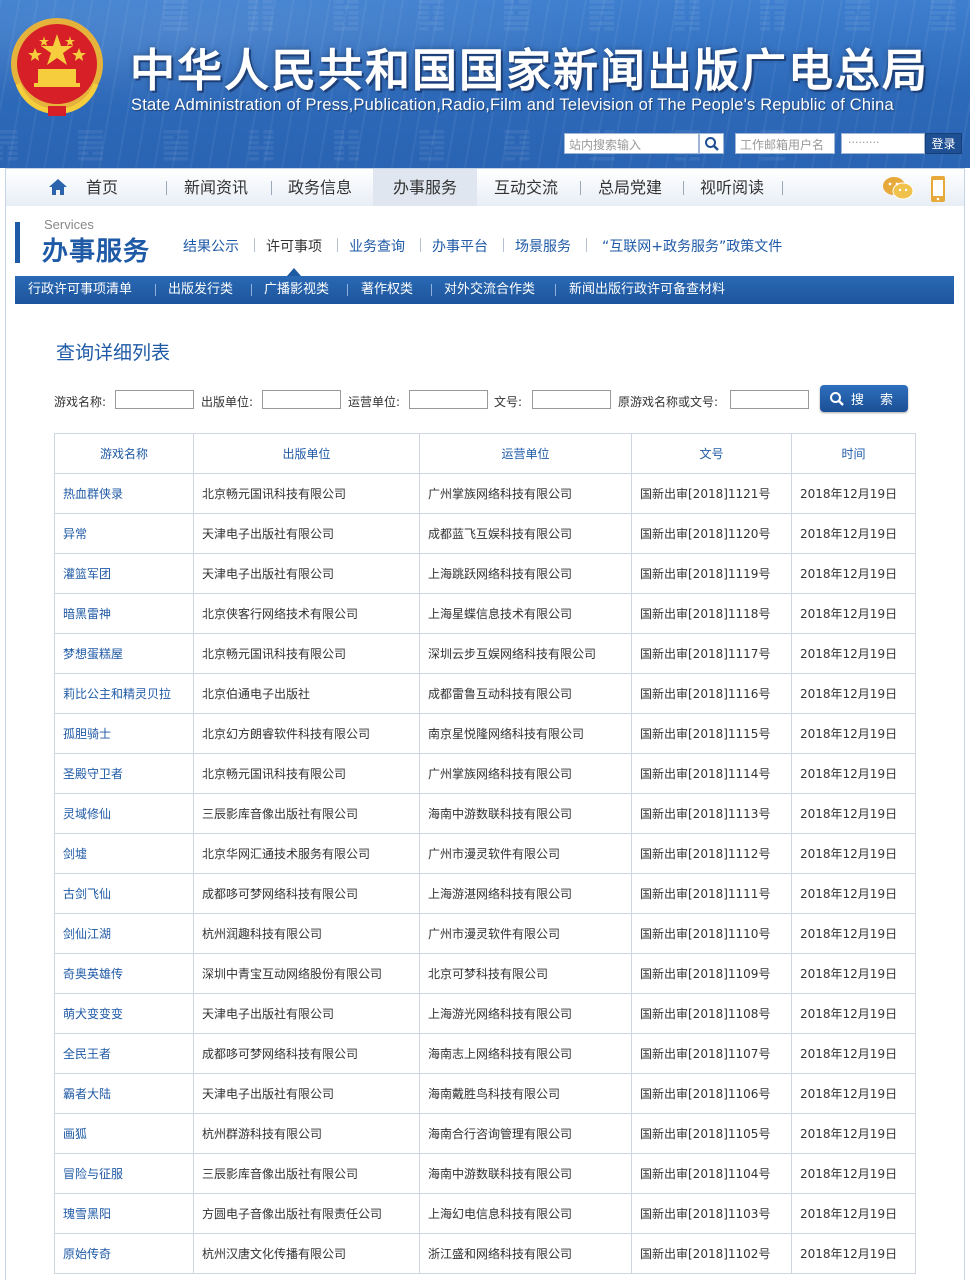 The height and width of the screenshot is (1280, 970). I want to click on doc-no-cell: 国新出审[2018]1115号, so click(711, 733).